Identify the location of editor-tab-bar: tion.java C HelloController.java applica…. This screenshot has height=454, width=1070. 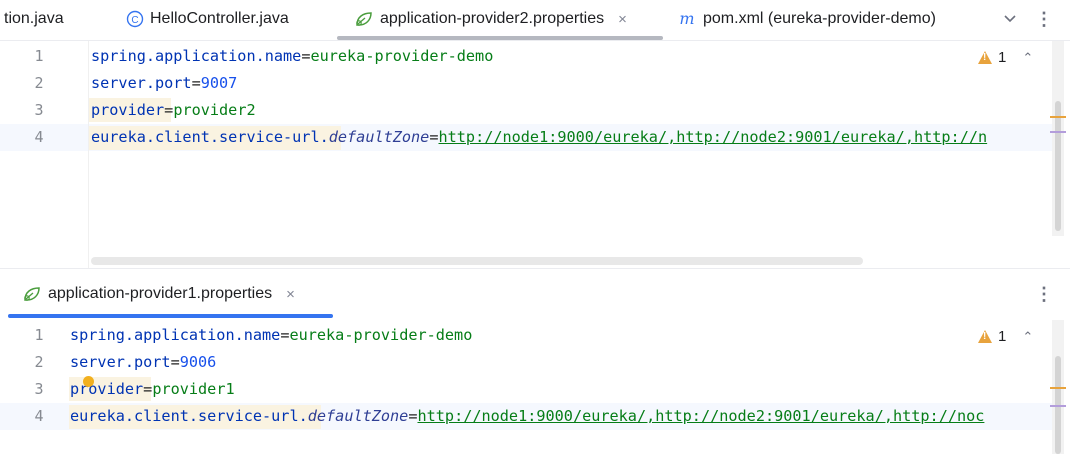
(535, 20).